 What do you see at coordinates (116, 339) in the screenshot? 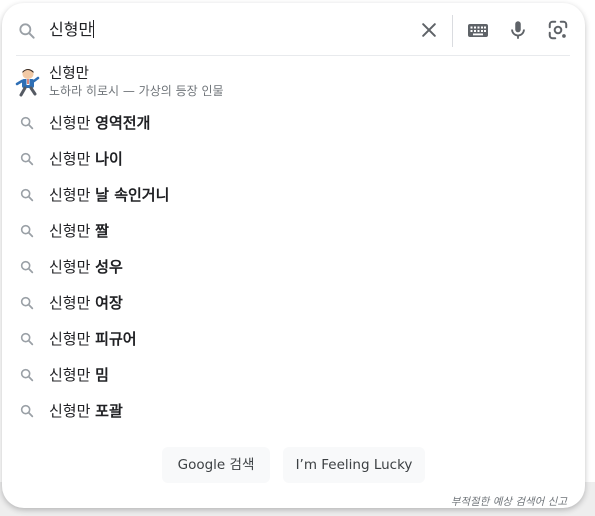
I see `suggestion-suffix: 피규어` at bounding box center [116, 339].